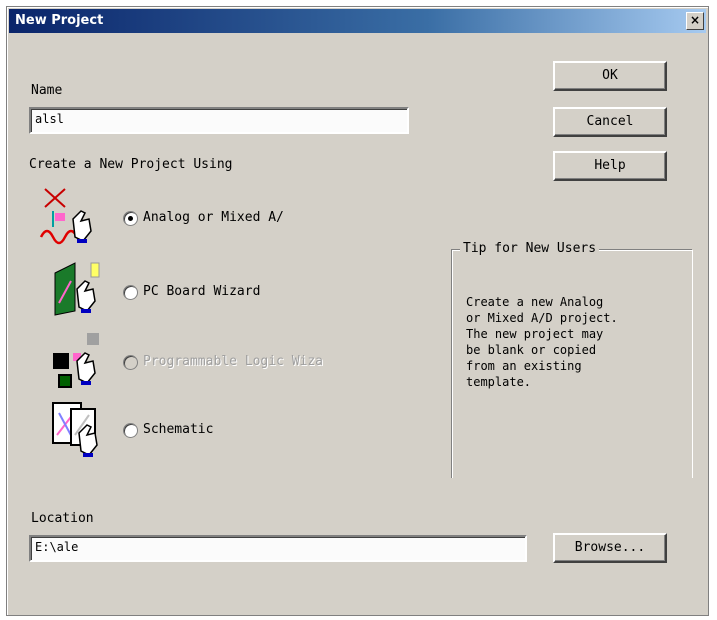 This screenshot has height=620, width=717. Describe the element at coordinates (65, 216) in the screenshot. I see `analog-project-icon` at that location.